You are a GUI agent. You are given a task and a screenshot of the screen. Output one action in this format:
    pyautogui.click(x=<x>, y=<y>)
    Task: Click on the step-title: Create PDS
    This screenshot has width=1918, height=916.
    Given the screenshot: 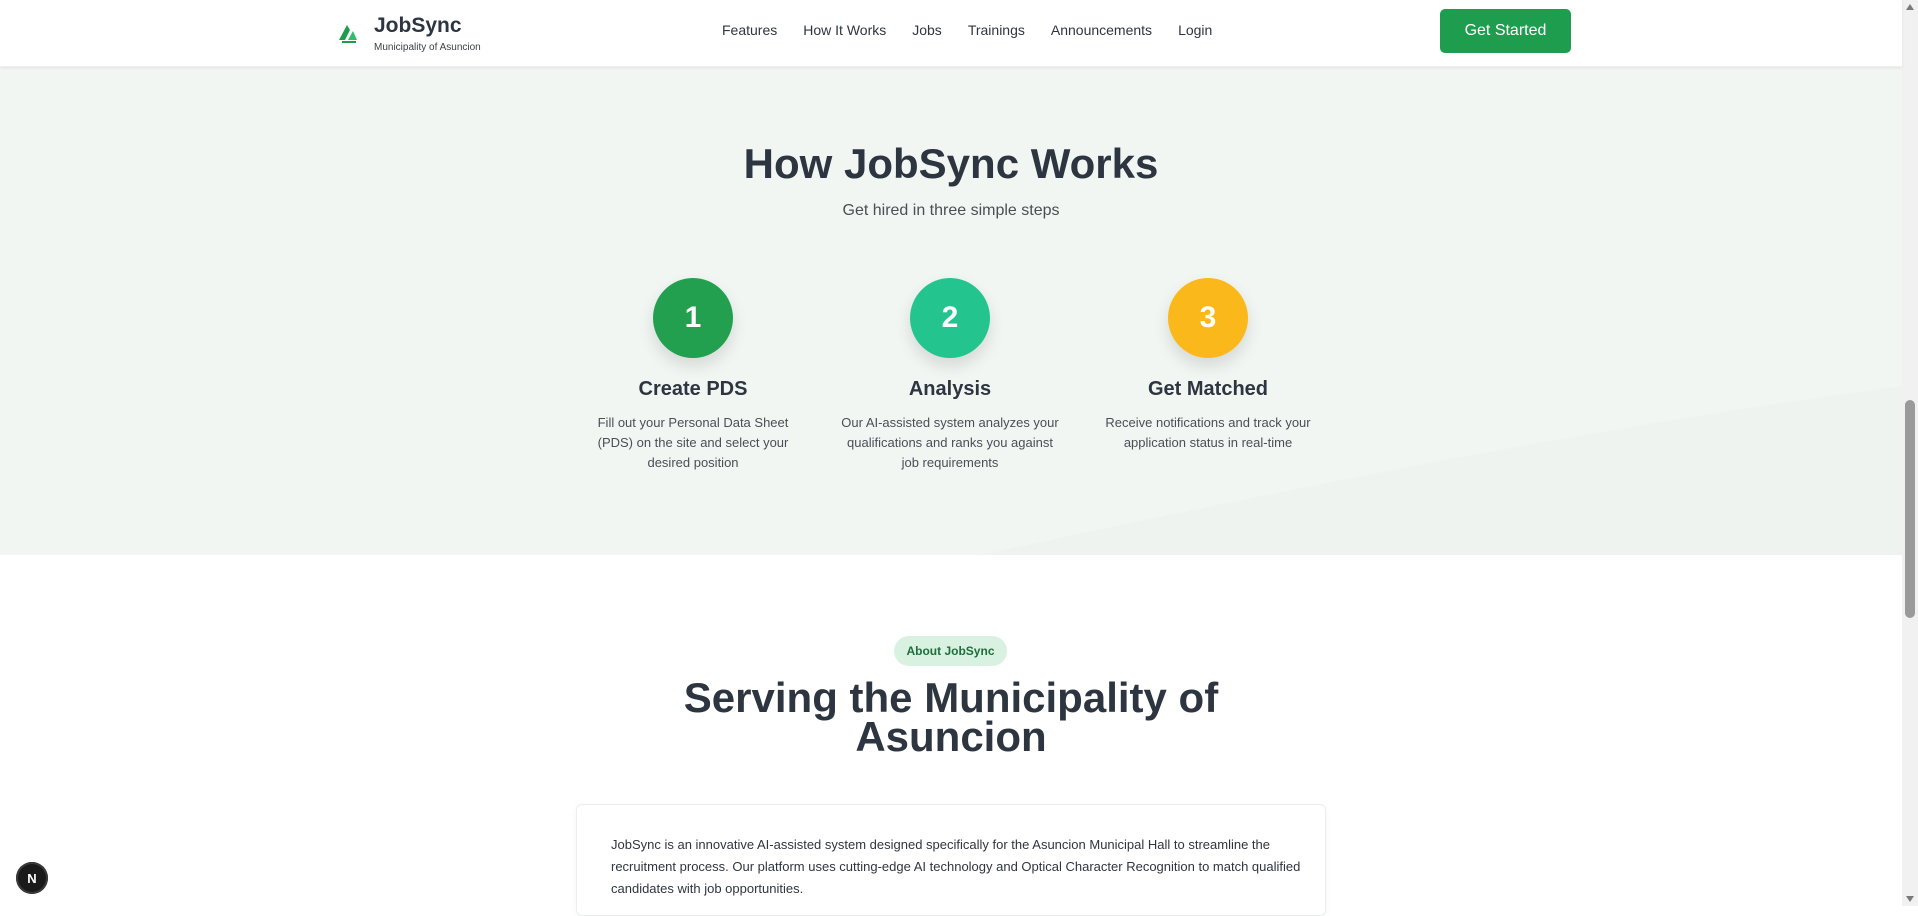 What is the action you would take?
    pyautogui.click(x=693, y=389)
    